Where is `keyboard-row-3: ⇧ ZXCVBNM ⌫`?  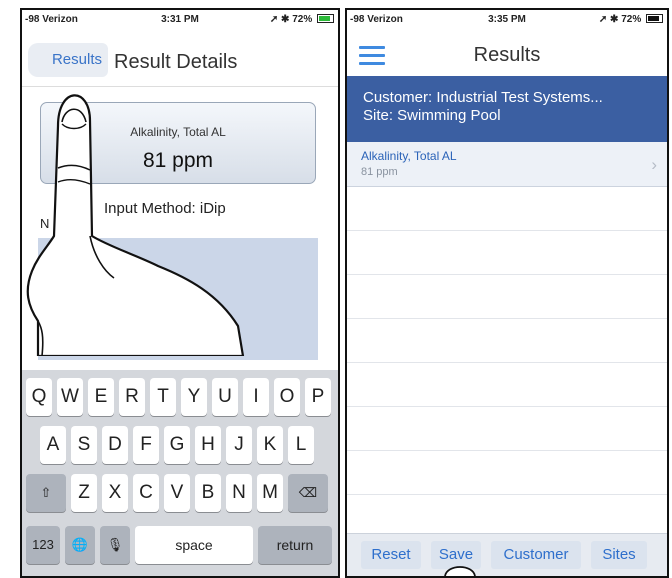
keyboard-row-3: ⇧ ZXCVBNM ⌫ is located at coordinates (182, 493).